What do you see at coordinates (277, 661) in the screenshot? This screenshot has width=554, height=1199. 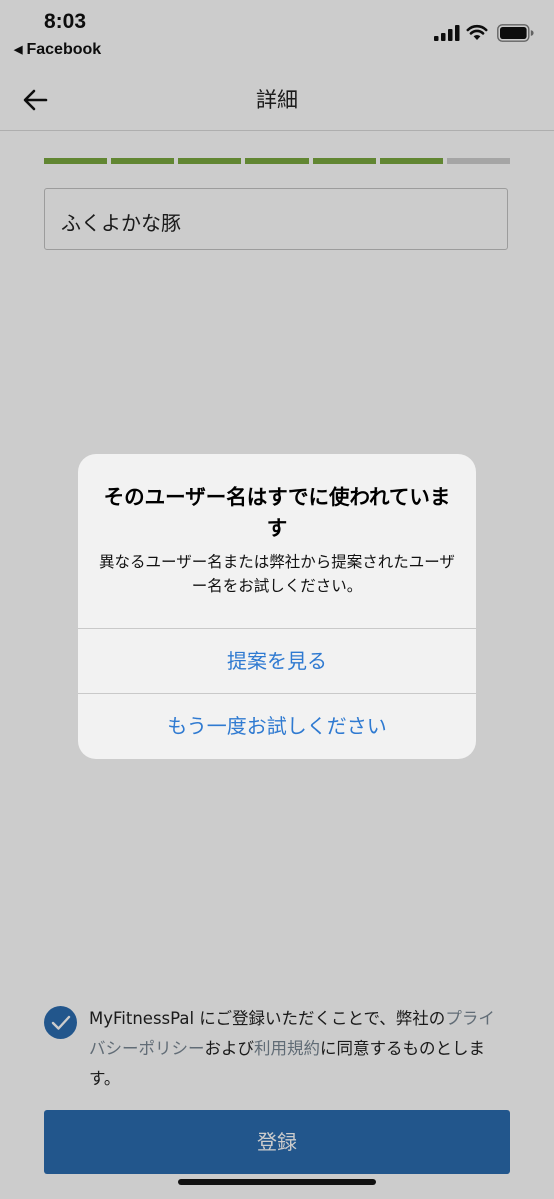 I see `see-suggestions-button: 提案を見る` at bounding box center [277, 661].